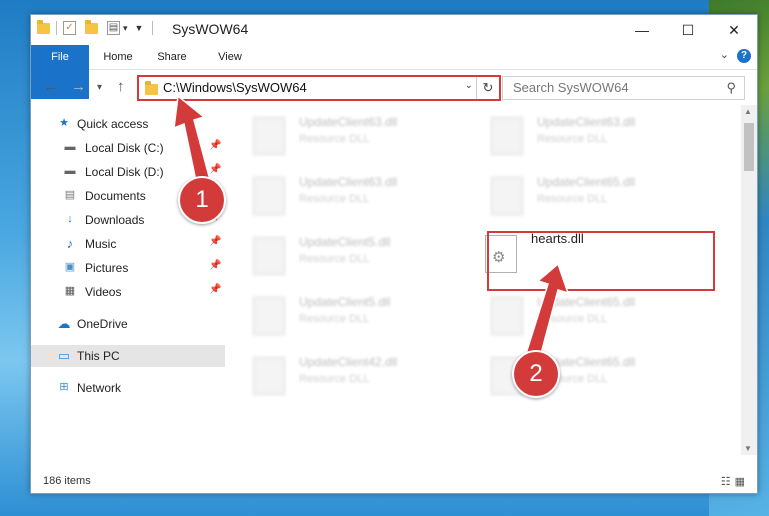 The height and width of the screenshot is (516, 769). What do you see at coordinates (748, 448) in the screenshot?
I see `scroll-down-icon: ▼` at bounding box center [748, 448].